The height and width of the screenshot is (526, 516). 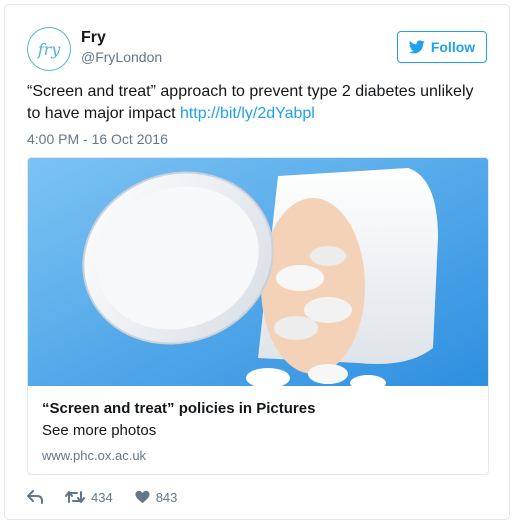 I want to click on retweet-count: 434, so click(x=102, y=497).